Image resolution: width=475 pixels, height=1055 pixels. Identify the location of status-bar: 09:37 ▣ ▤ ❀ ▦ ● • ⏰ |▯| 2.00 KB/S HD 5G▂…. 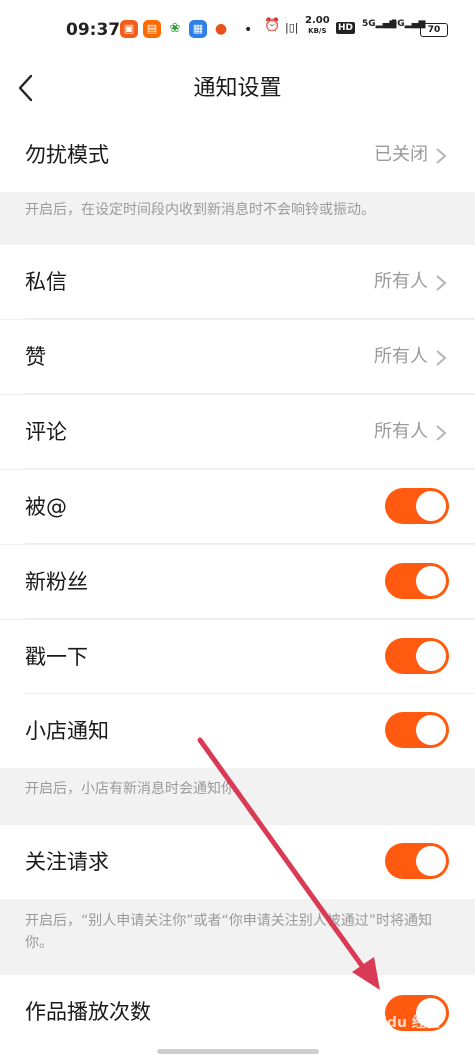
(237, 29).